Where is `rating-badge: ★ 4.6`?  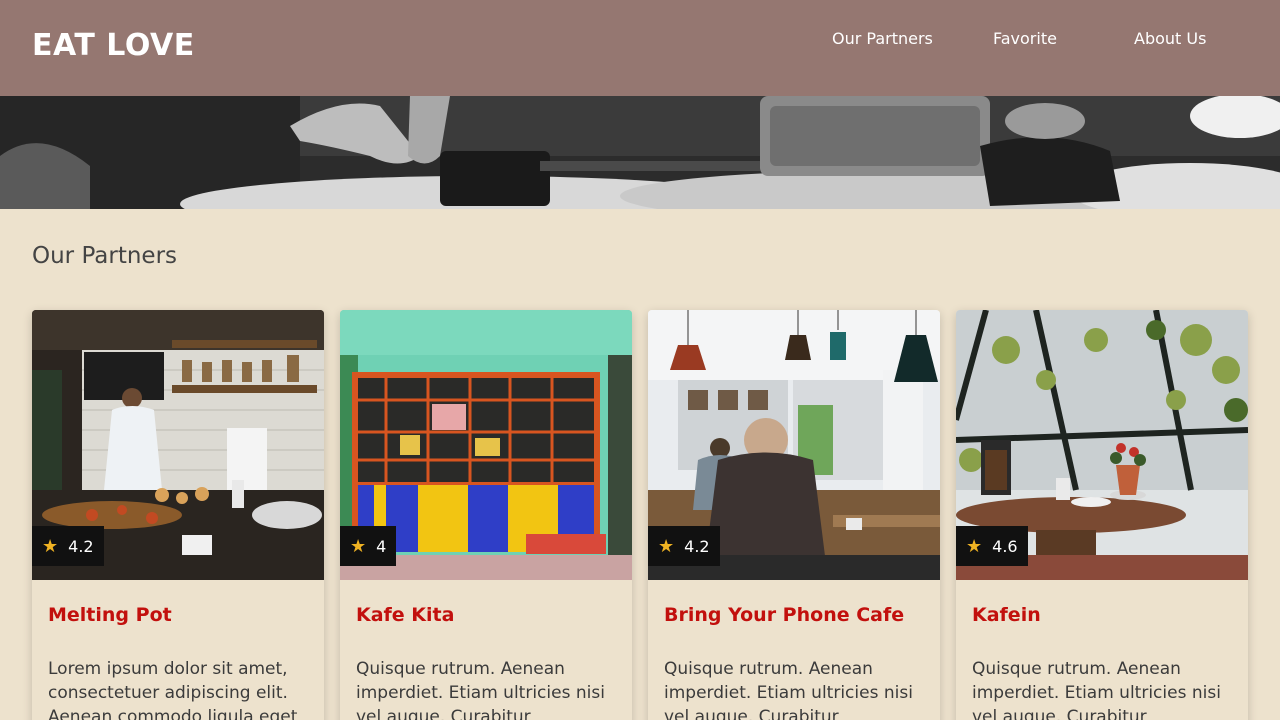
rating-badge: ★ 4.6 is located at coordinates (992, 546).